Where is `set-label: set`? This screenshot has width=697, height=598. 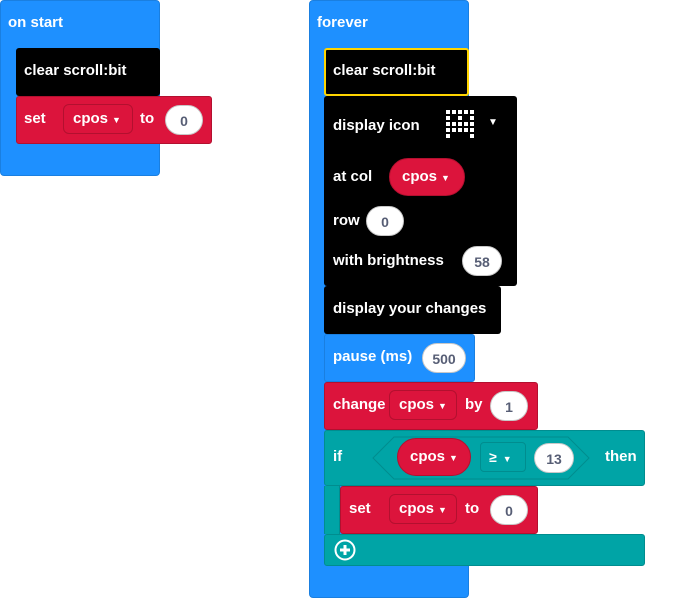 set-label: set is located at coordinates (35, 118).